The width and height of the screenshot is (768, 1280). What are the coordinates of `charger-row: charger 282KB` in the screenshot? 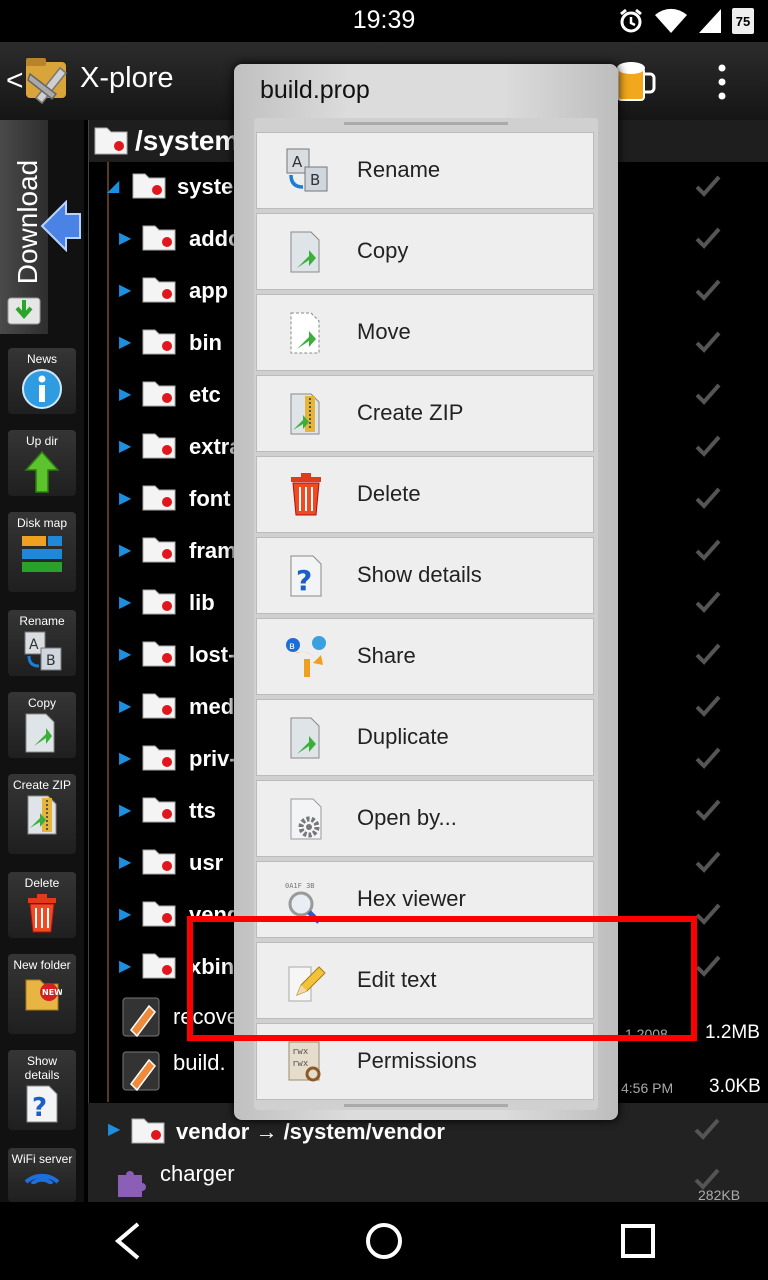 It's located at (428, 1180).